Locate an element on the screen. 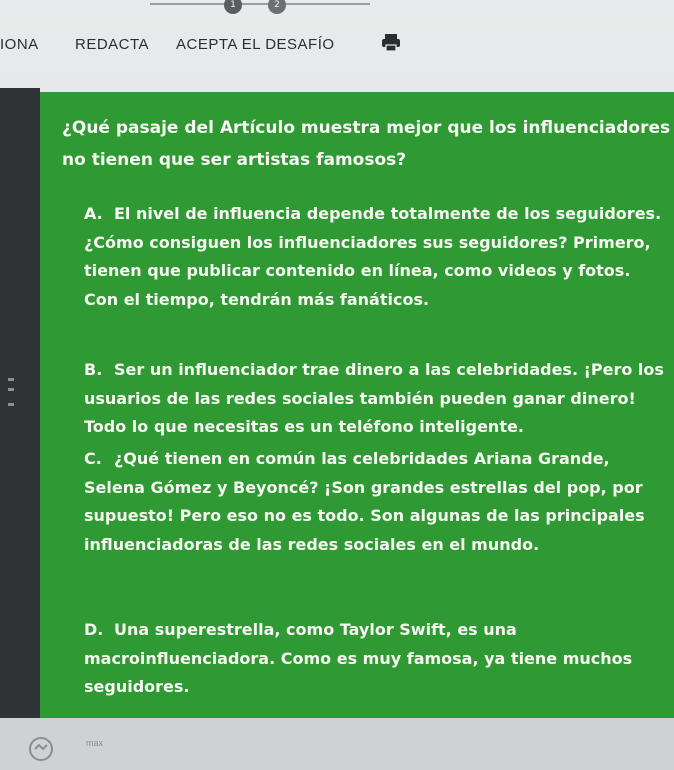  printer-icon is located at coordinates (391, 43).